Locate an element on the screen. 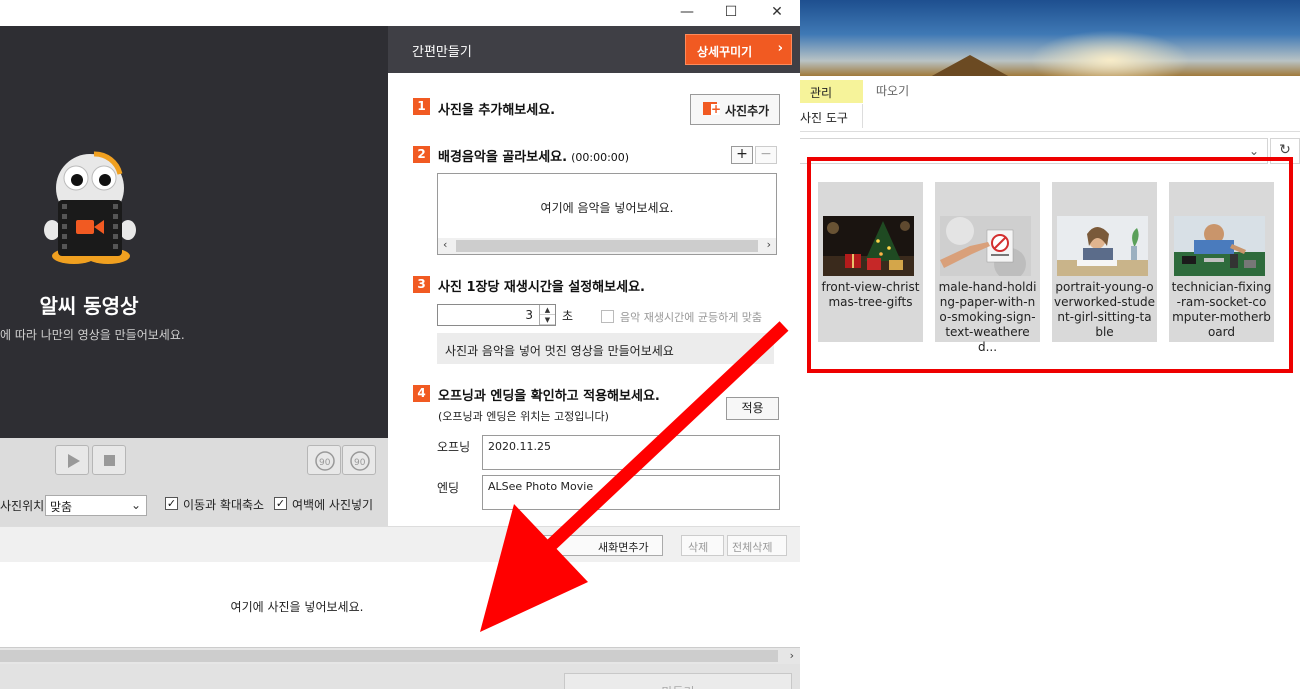  photo-position-select: 맞춤 ⌄ is located at coordinates (96, 505).